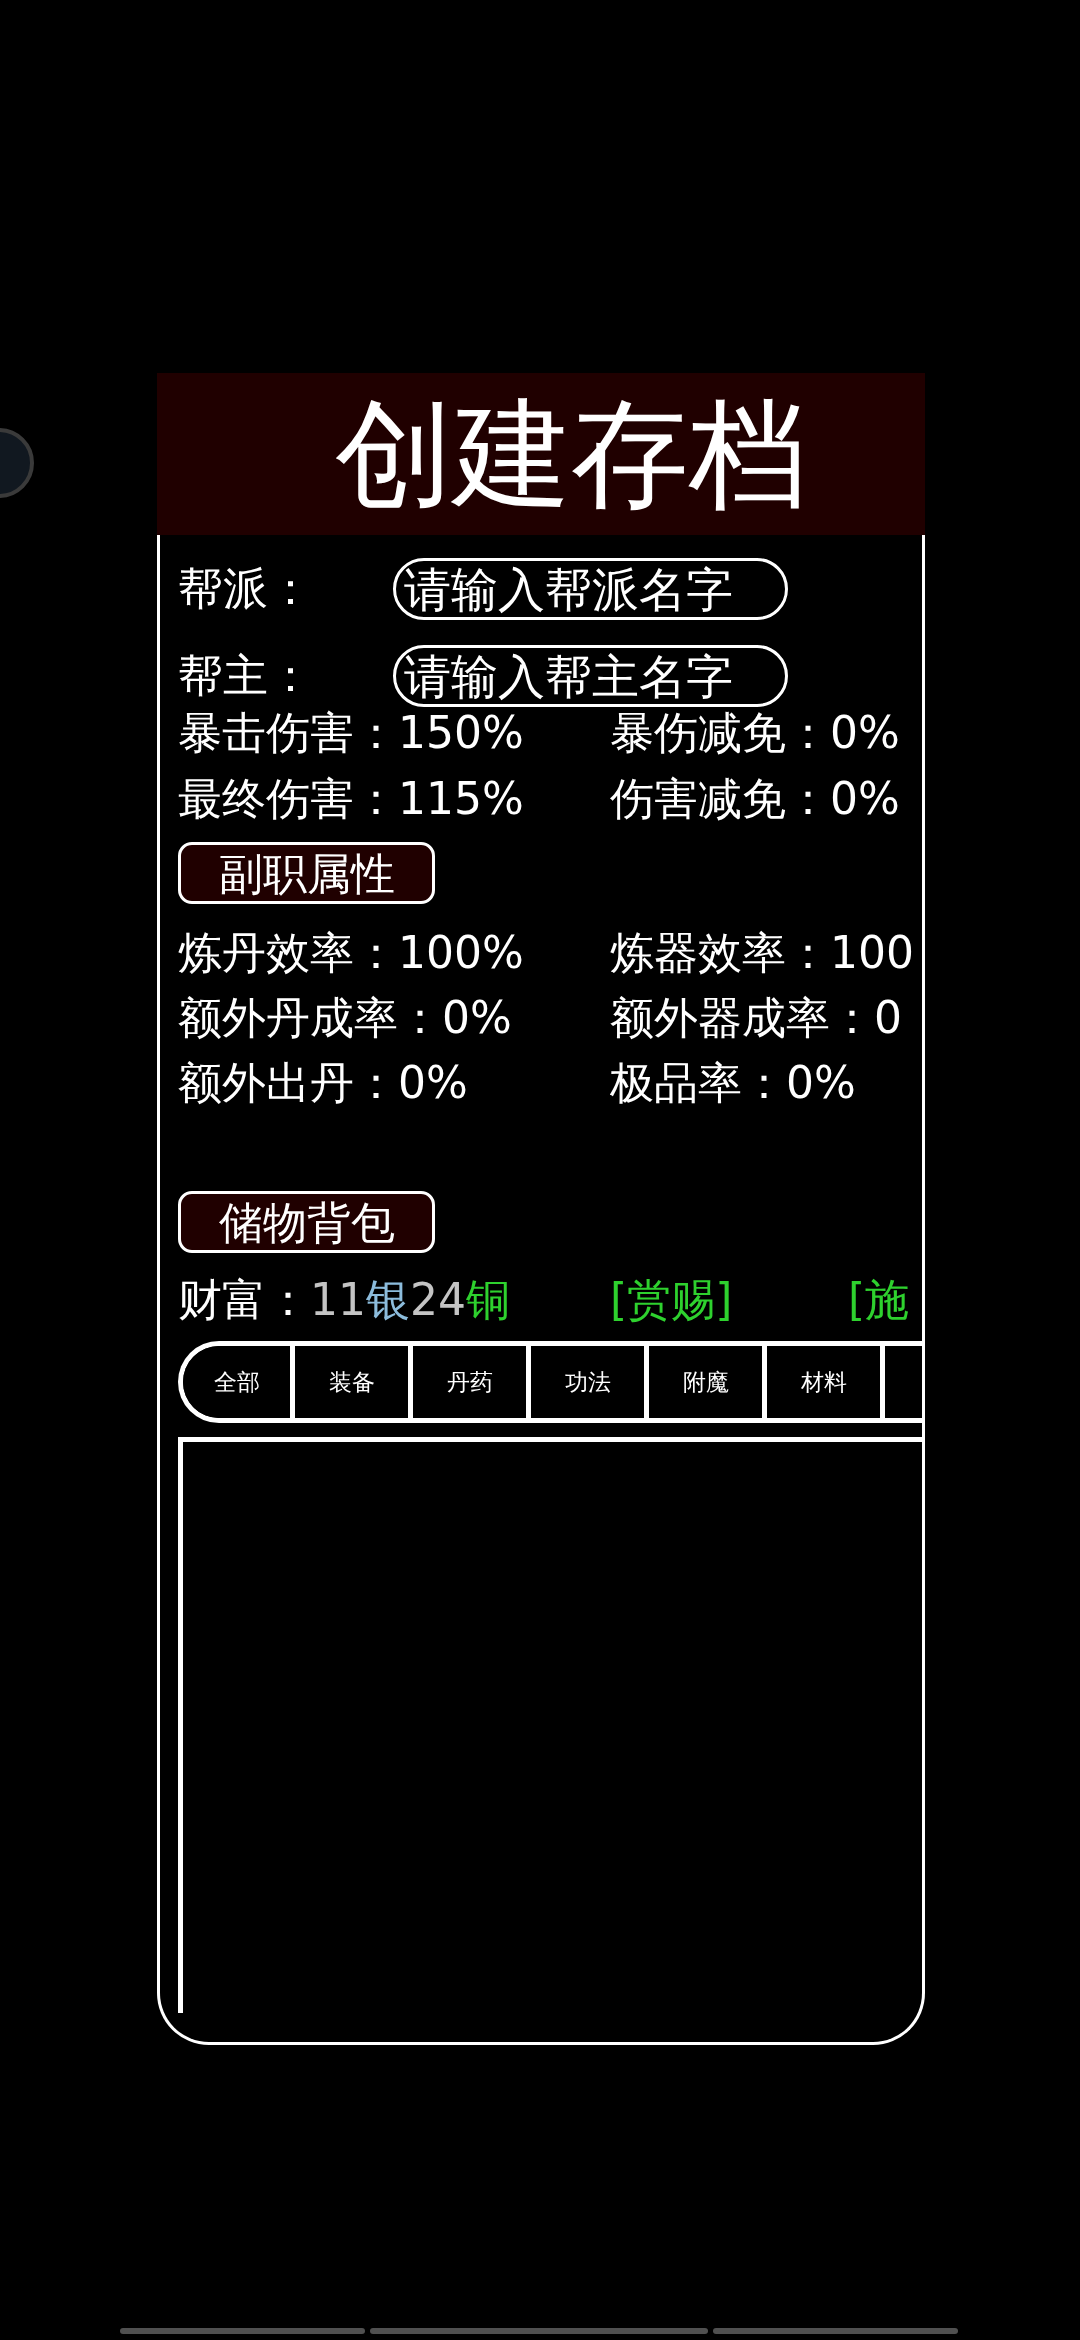 This screenshot has width=1080, height=2340. Describe the element at coordinates (323, 1083) in the screenshot. I see `stat-text: 额外出丹：0%` at that location.